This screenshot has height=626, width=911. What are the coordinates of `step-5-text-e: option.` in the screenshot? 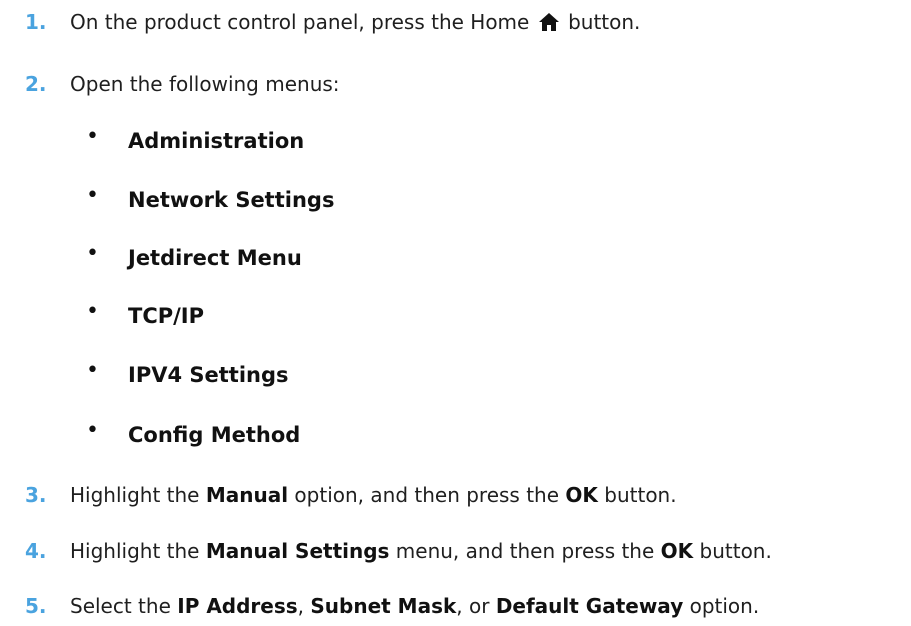 It's located at (721, 606).